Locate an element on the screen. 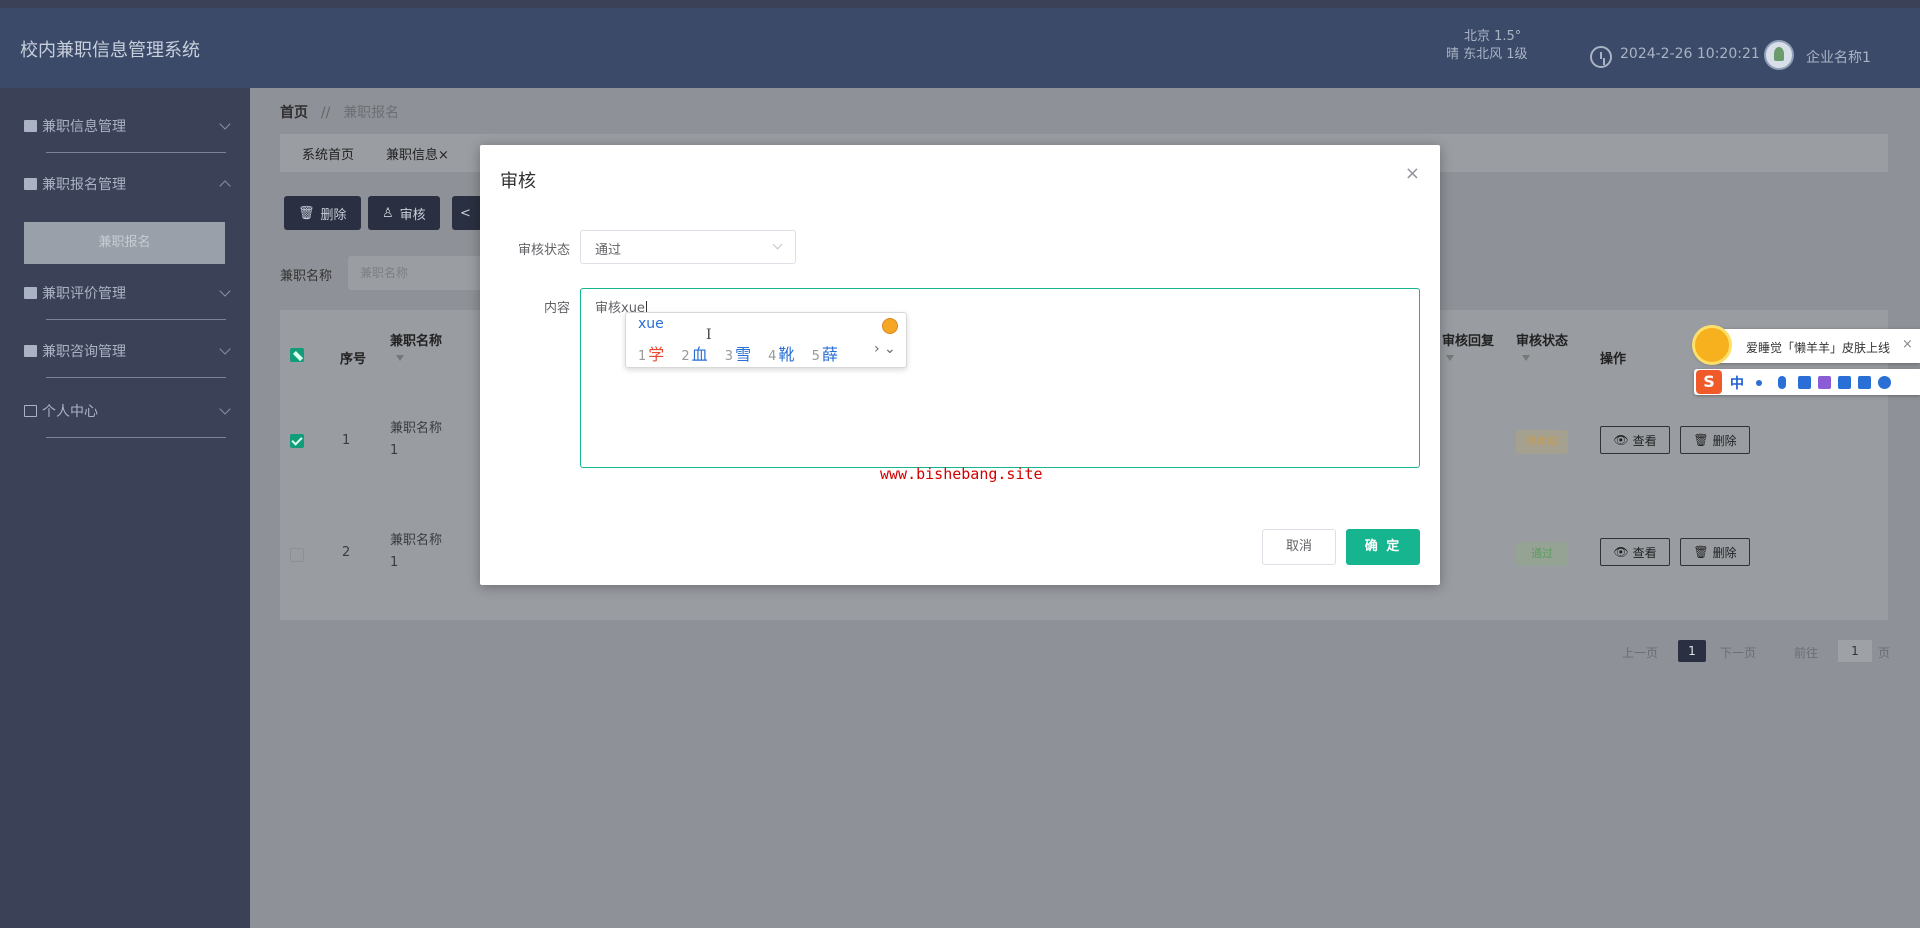 The image size is (1920, 928). ime-candidate: 5薛 is located at coordinates (825, 354).